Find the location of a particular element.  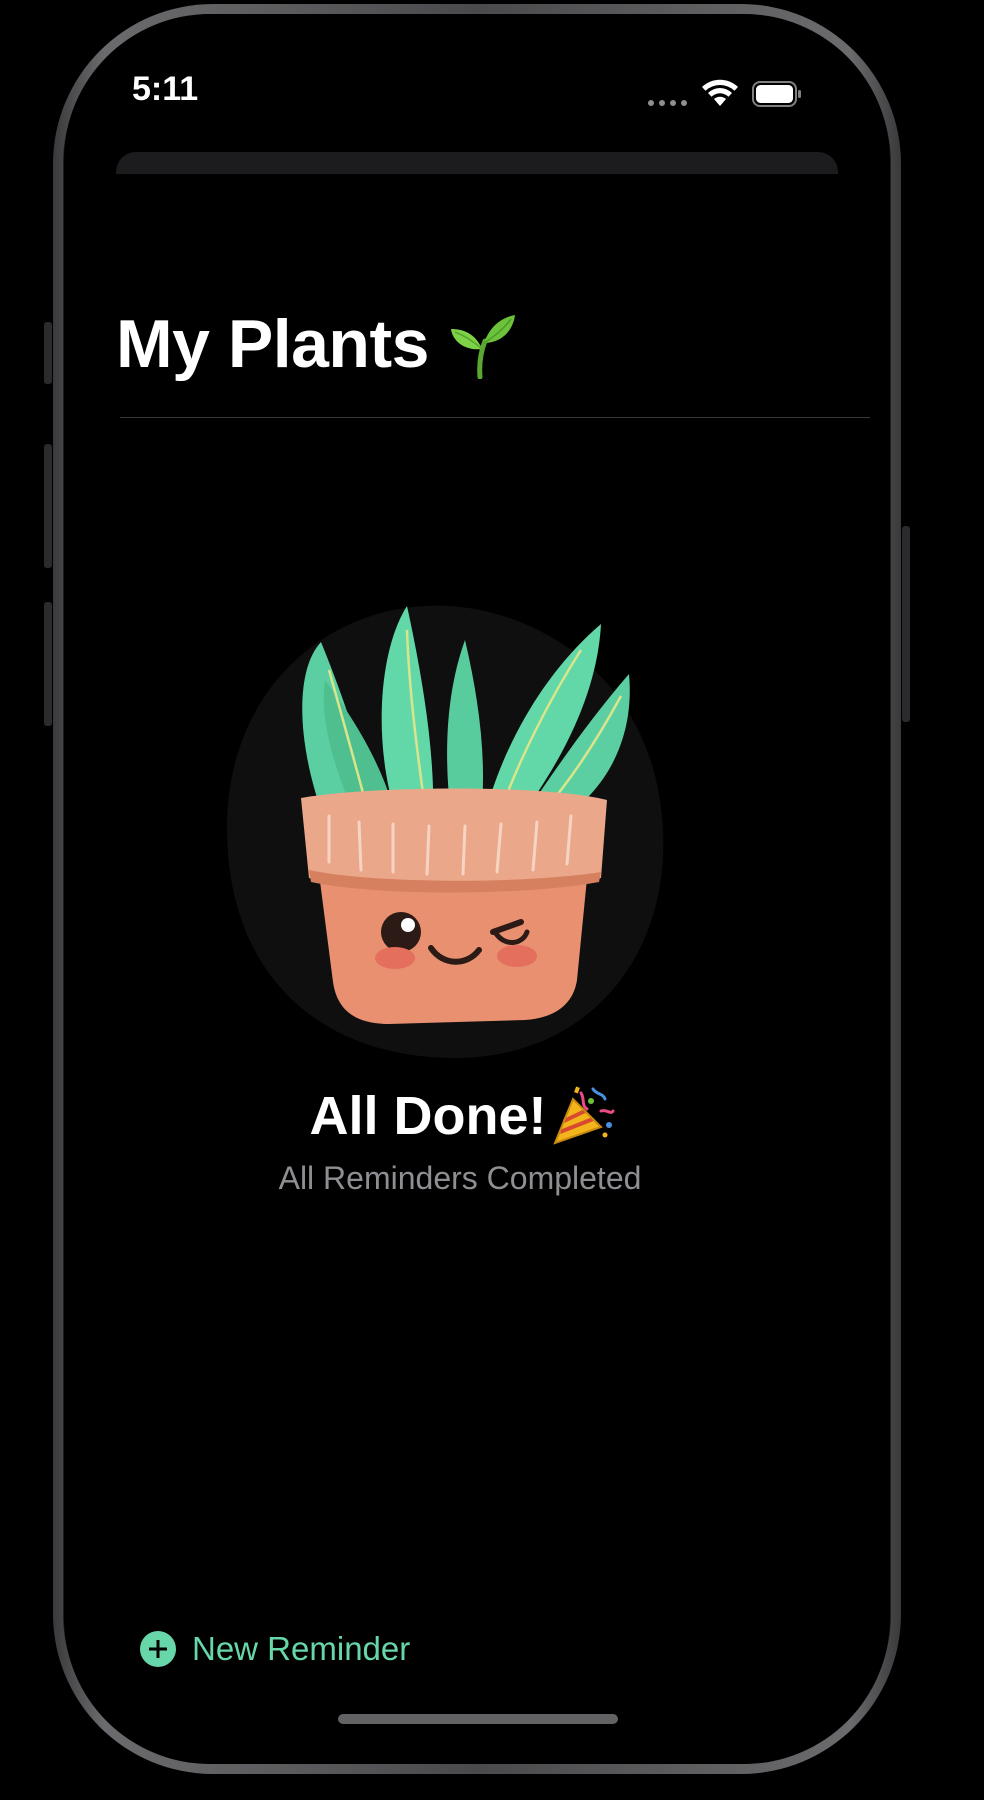

home-indicator is located at coordinates (478, 1719).